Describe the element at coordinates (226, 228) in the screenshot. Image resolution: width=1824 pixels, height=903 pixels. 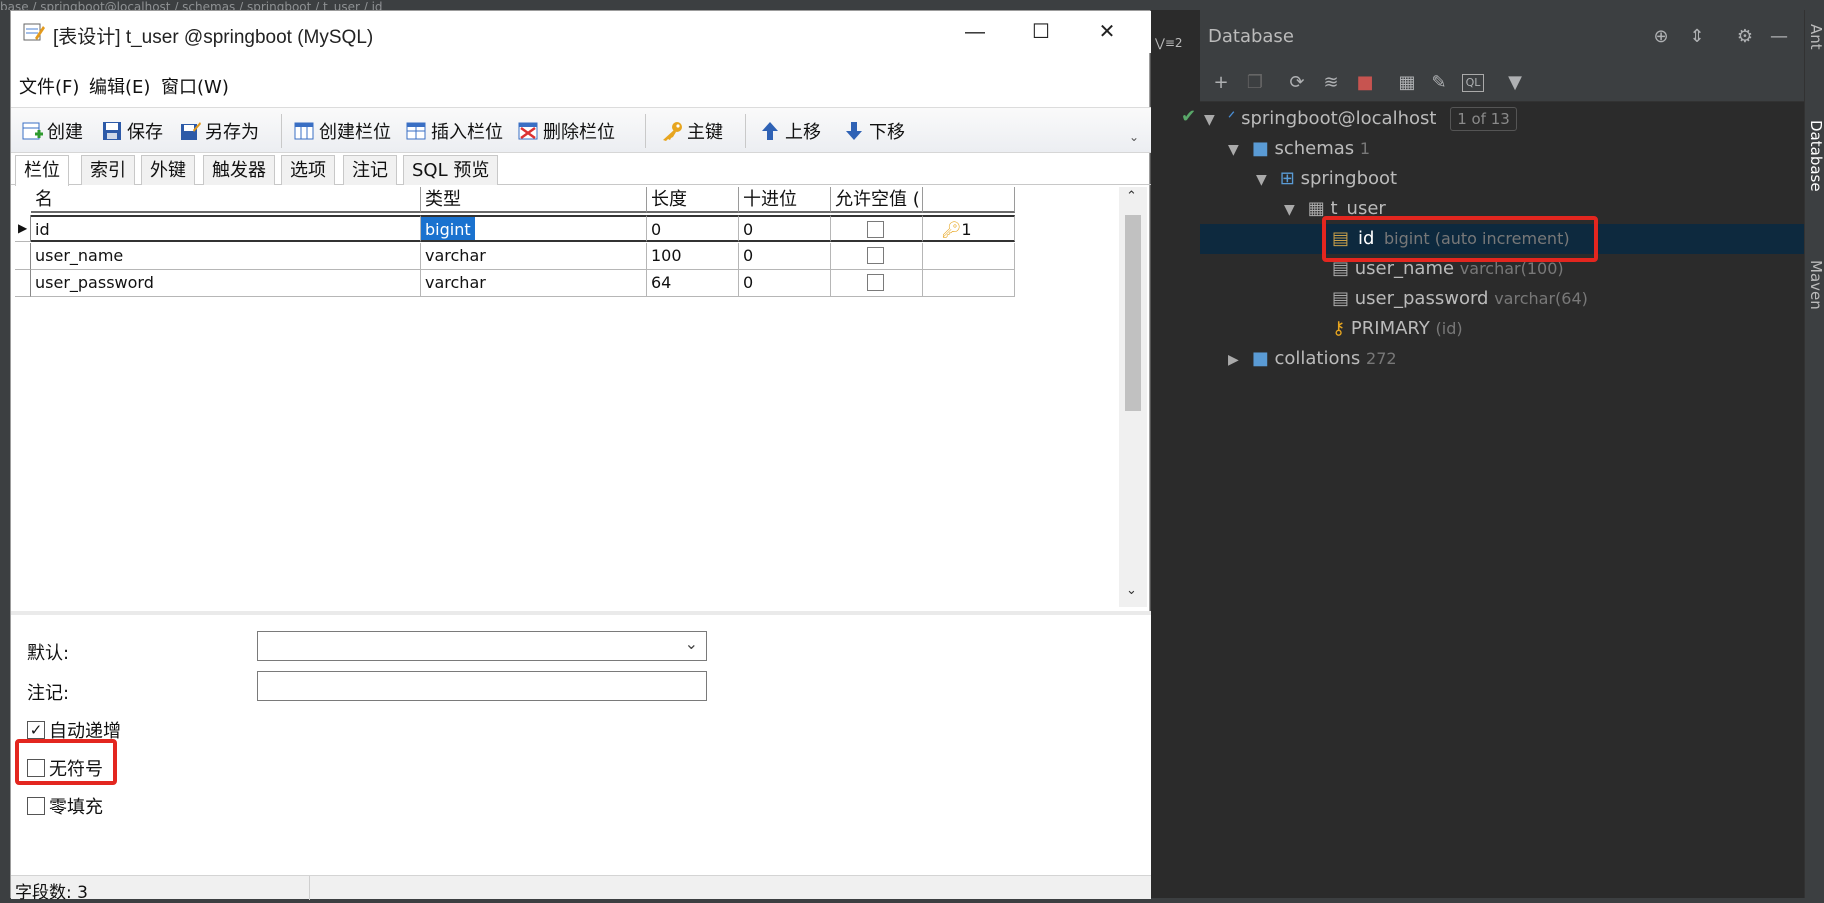
I see `cell-name: id` at that location.